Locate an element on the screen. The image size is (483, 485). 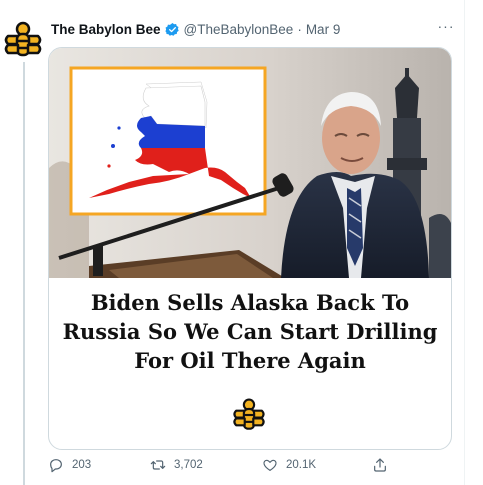
reply-button: 203 is located at coordinates (69, 465).